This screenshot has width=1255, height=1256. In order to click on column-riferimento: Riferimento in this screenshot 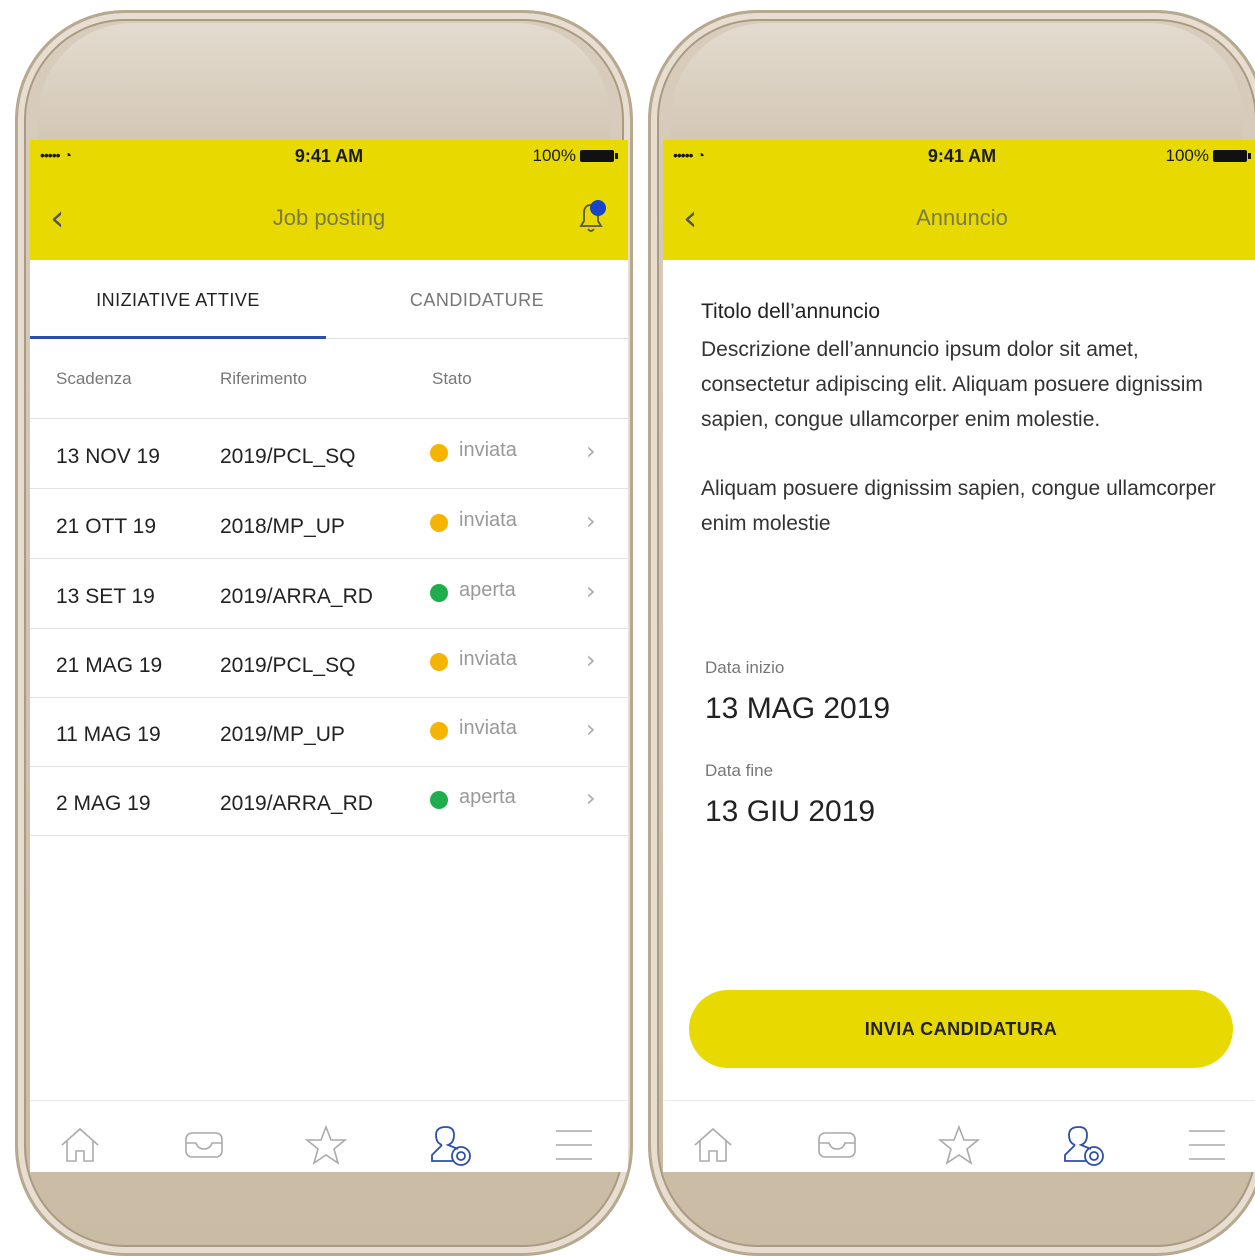, I will do `click(263, 378)`.